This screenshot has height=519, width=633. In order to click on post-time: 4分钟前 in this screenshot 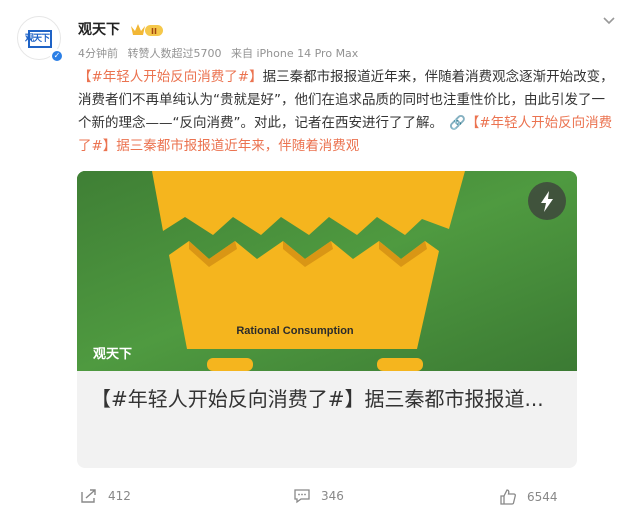, I will do `click(98, 53)`.